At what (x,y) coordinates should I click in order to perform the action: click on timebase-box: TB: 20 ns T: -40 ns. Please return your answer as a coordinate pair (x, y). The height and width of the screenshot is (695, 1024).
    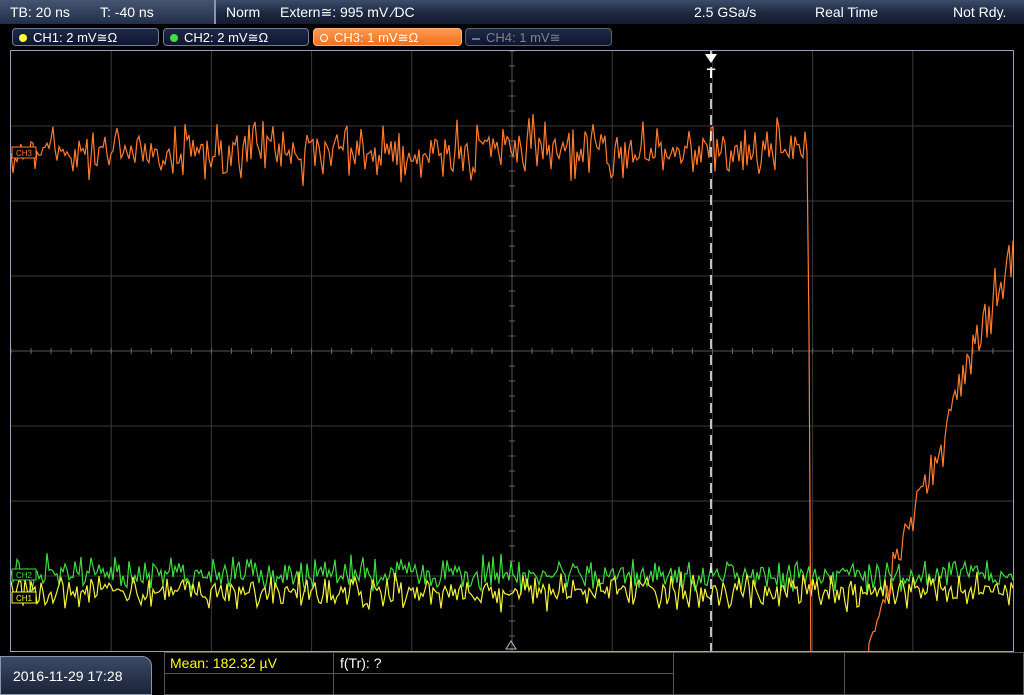
    Looking at the image, I should click on (108, 12).